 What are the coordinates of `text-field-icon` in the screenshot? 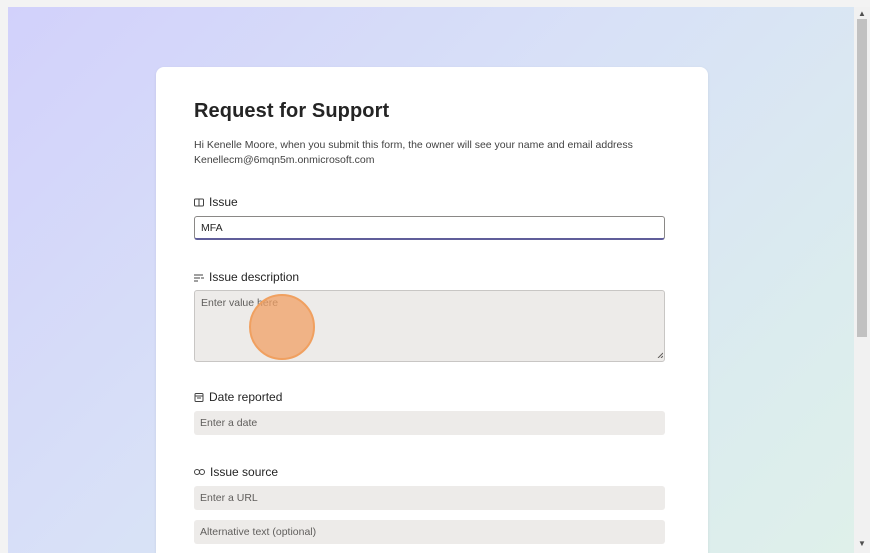 It's located at (199, 202).